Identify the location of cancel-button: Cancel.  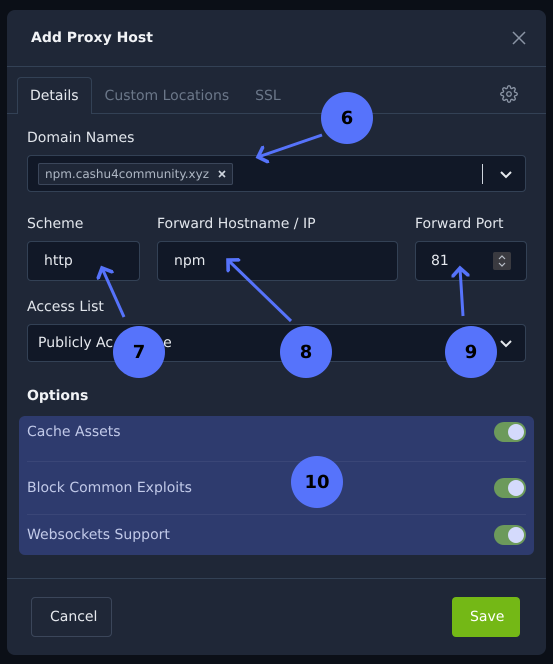
(71, 617).